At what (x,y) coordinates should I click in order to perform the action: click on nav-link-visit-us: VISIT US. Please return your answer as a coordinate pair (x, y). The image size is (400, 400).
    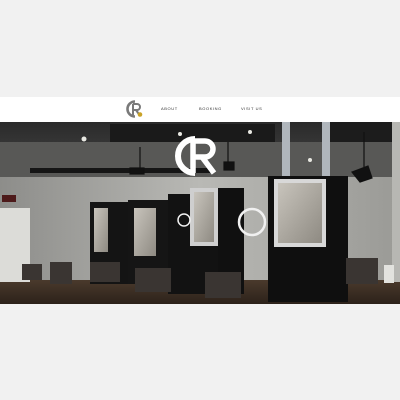
    Looking at the image, I should click on (251, 108).